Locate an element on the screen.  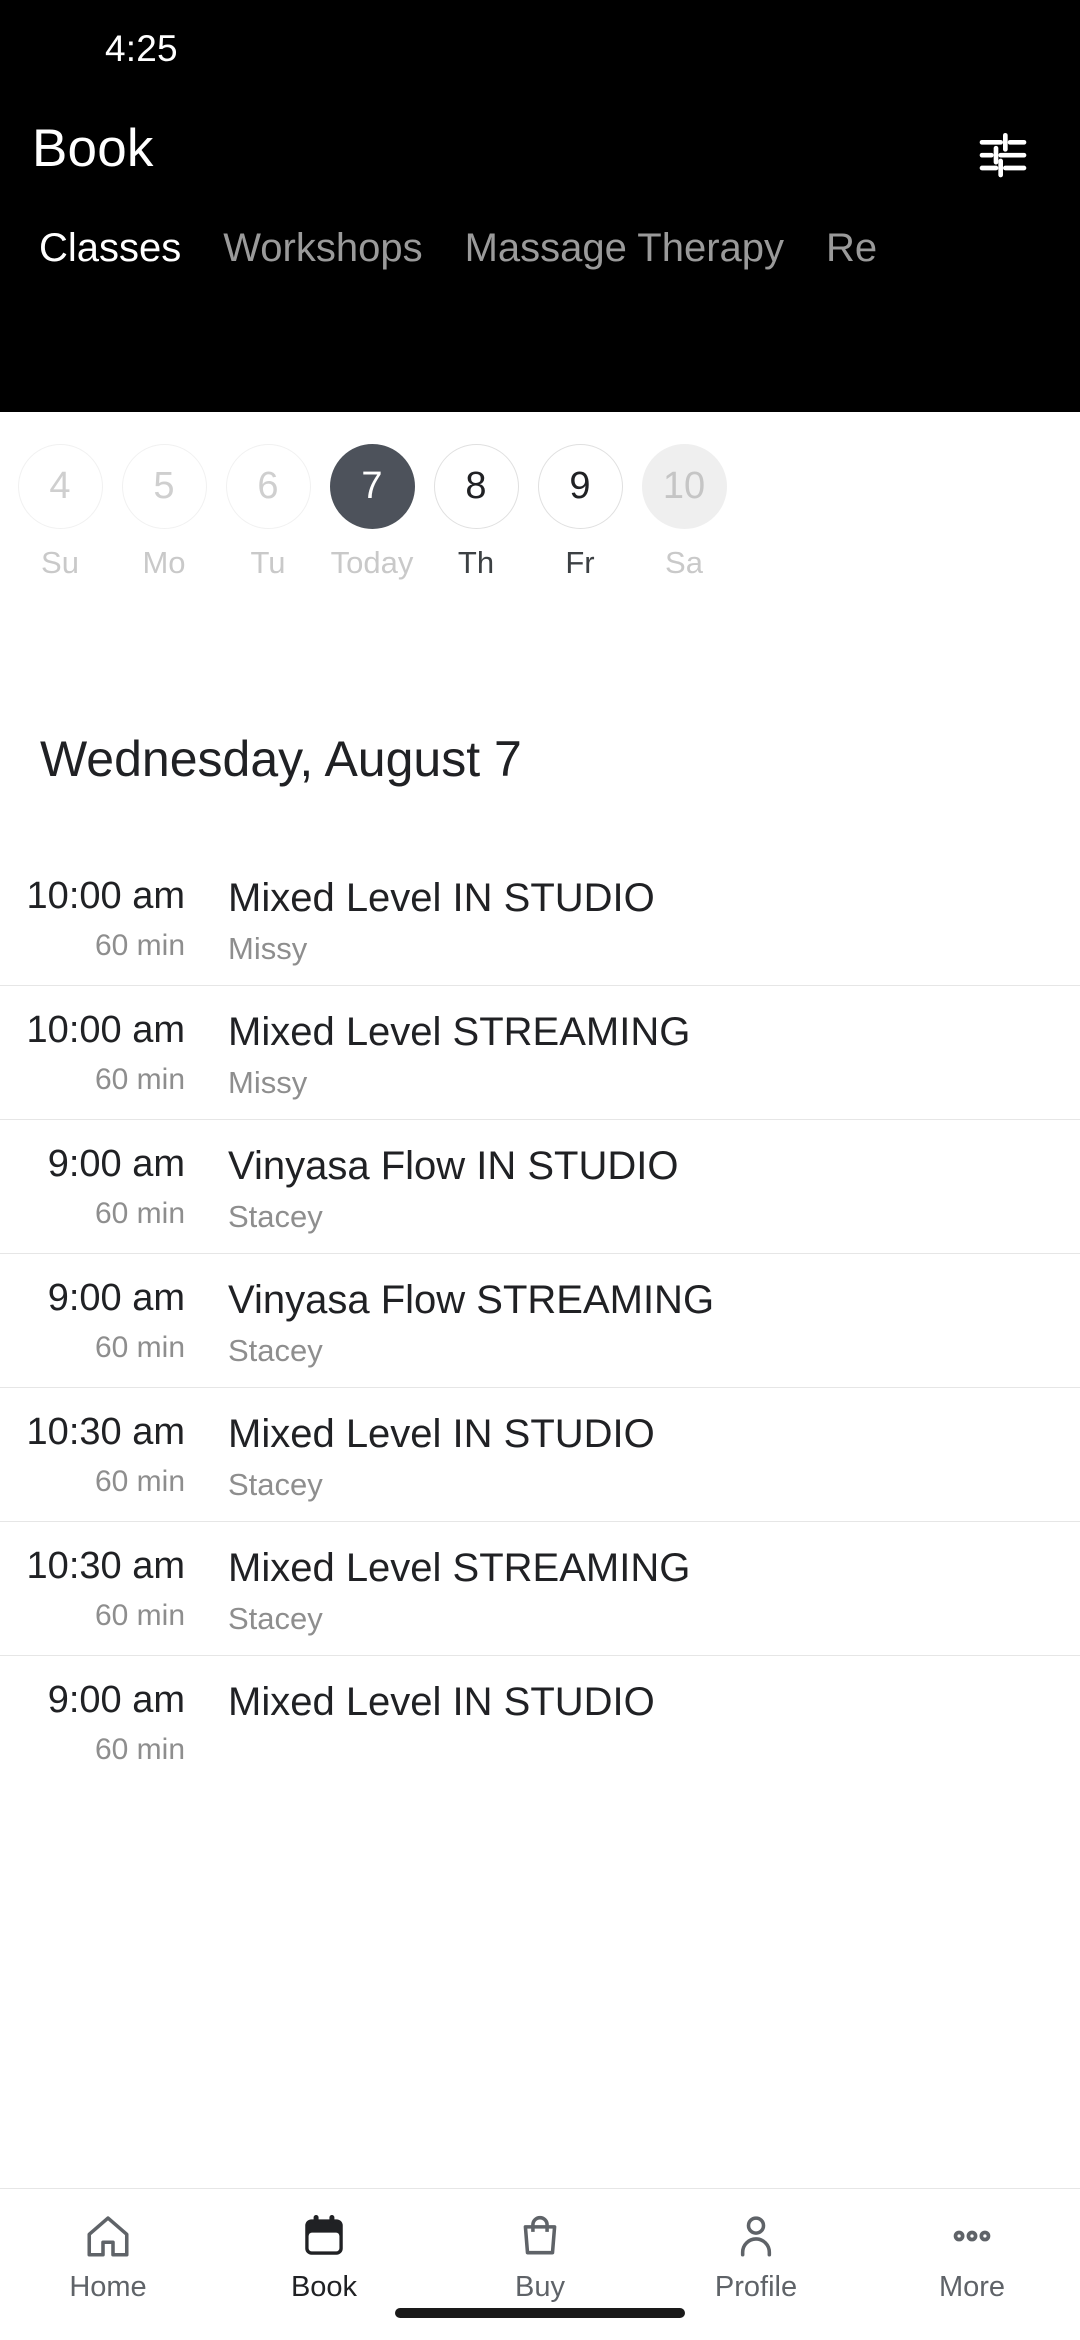
date-strip: 4 Su 5 Mo 6 Tu 7 Today 8 Th 9 Fr 10 Sa is located at coordinates (540, 526).